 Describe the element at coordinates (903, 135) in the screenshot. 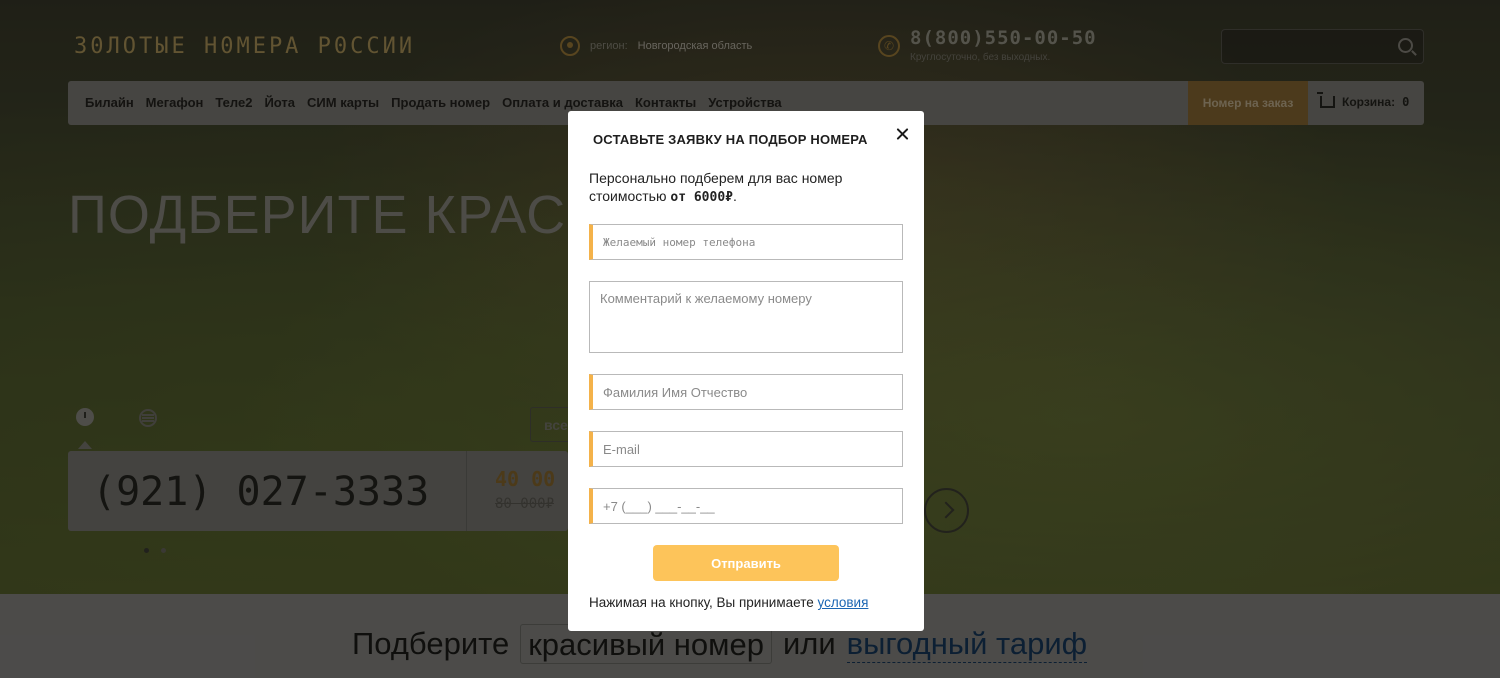

I see `close-icon` at that location.